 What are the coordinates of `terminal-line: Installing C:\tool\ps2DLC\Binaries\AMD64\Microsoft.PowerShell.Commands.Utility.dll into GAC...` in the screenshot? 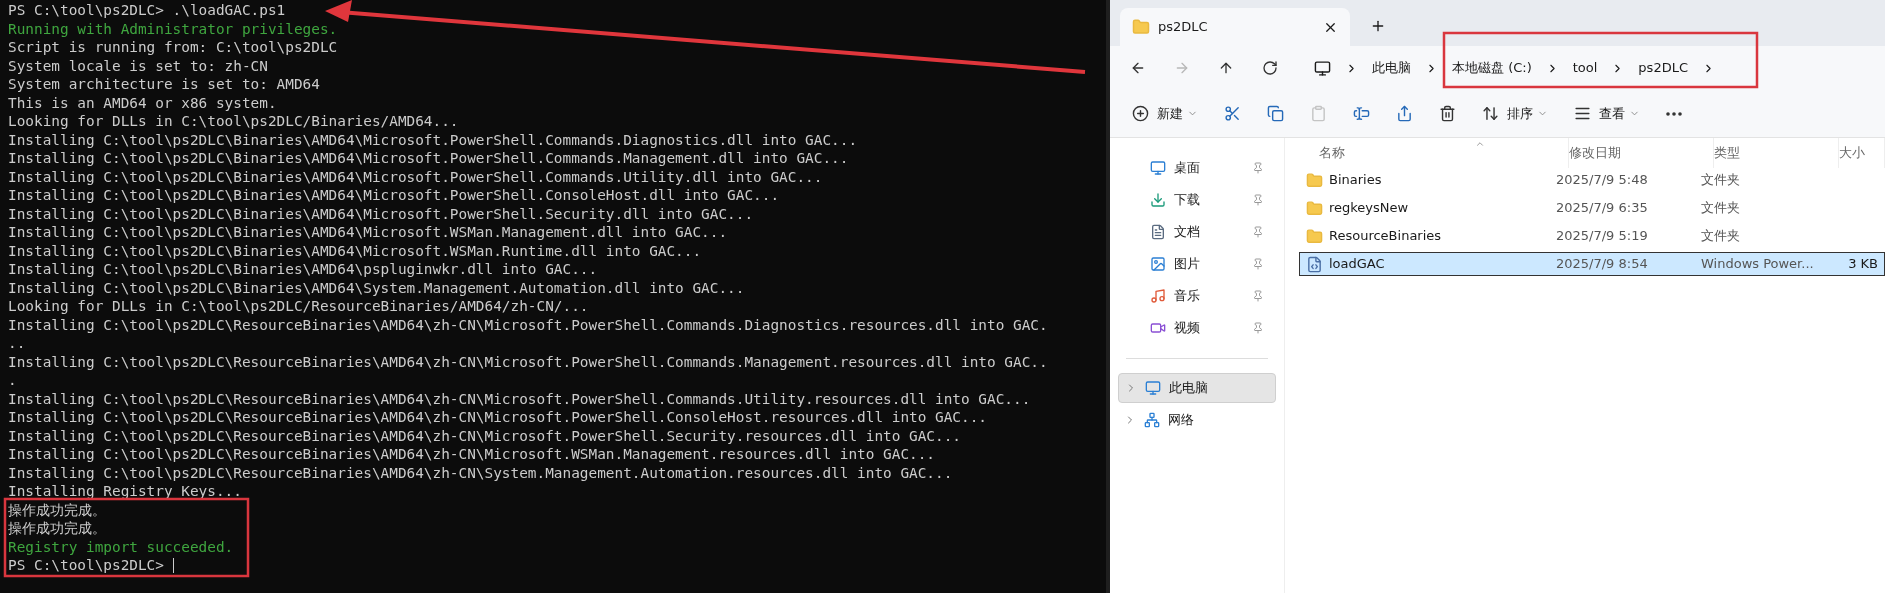 It's located at (415, 176).